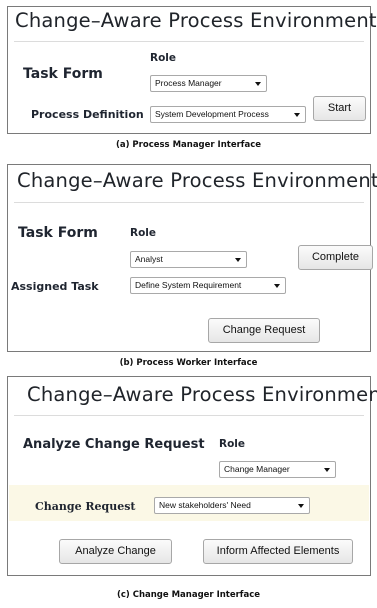 The width and height of the screenshot is (377, 608). I want to click on assigned-task-select: Define System Requirement, so click(208, 285).